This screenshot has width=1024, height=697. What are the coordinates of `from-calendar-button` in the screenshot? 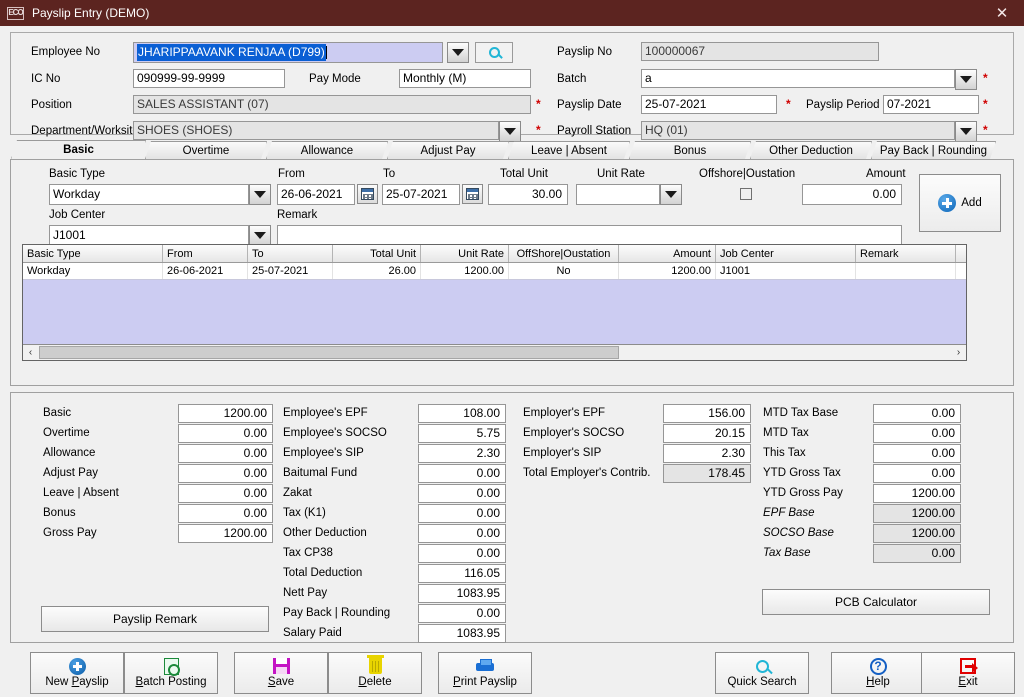 It's located at (367, 194).